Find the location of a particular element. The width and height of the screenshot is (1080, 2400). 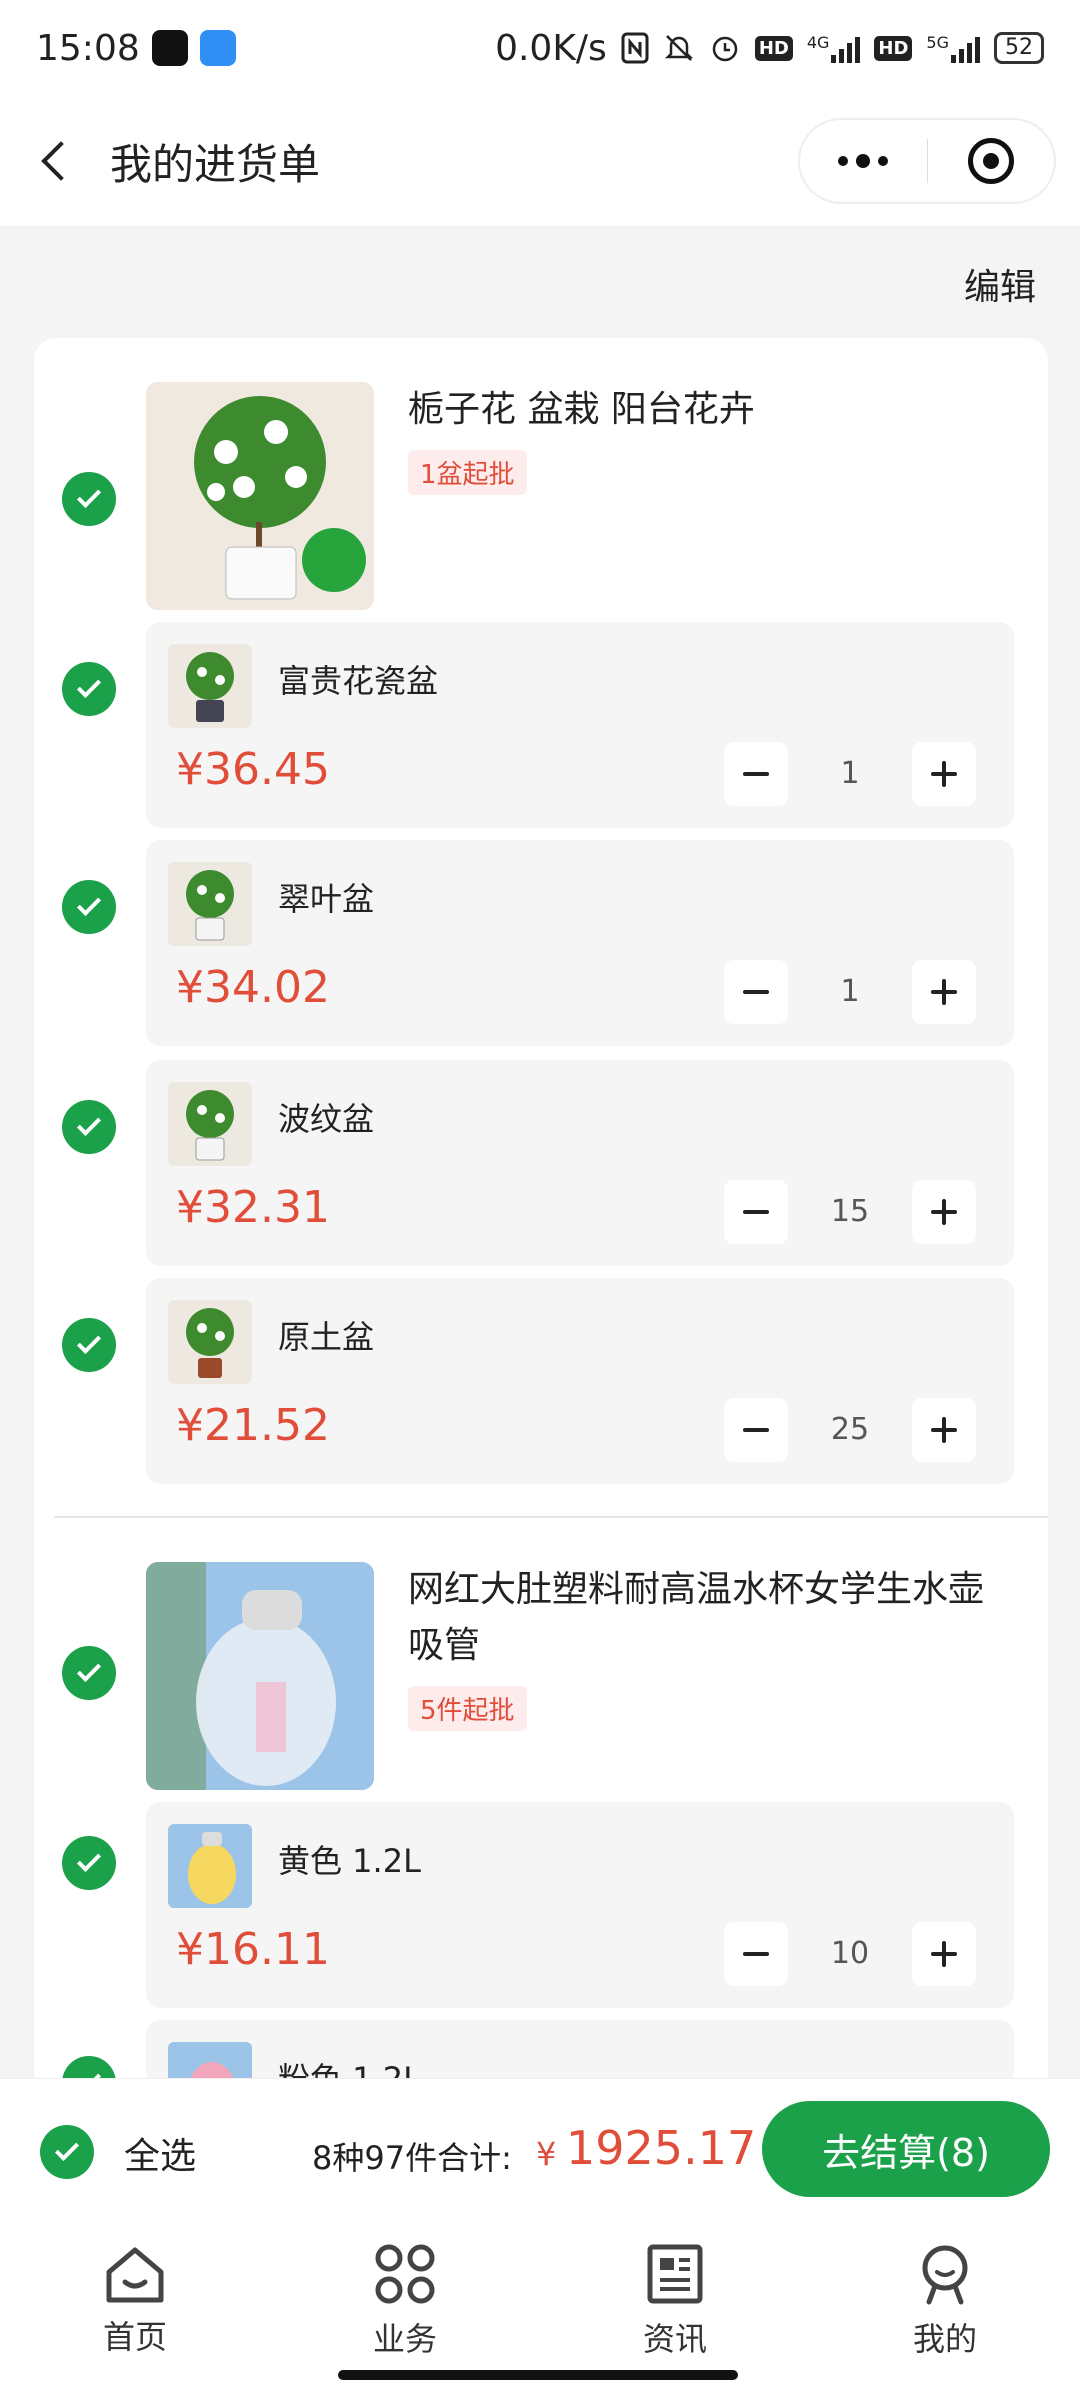

edit-button: 编辑 is located at coordinates (1000, 284).